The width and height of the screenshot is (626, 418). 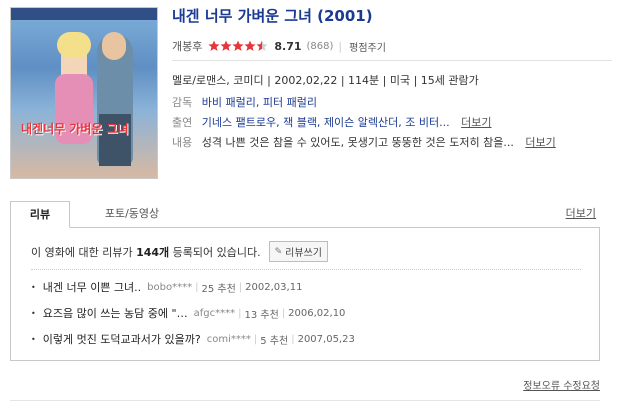 I want to click on cast-more-link: 더보기, so click(x=476, y=122).